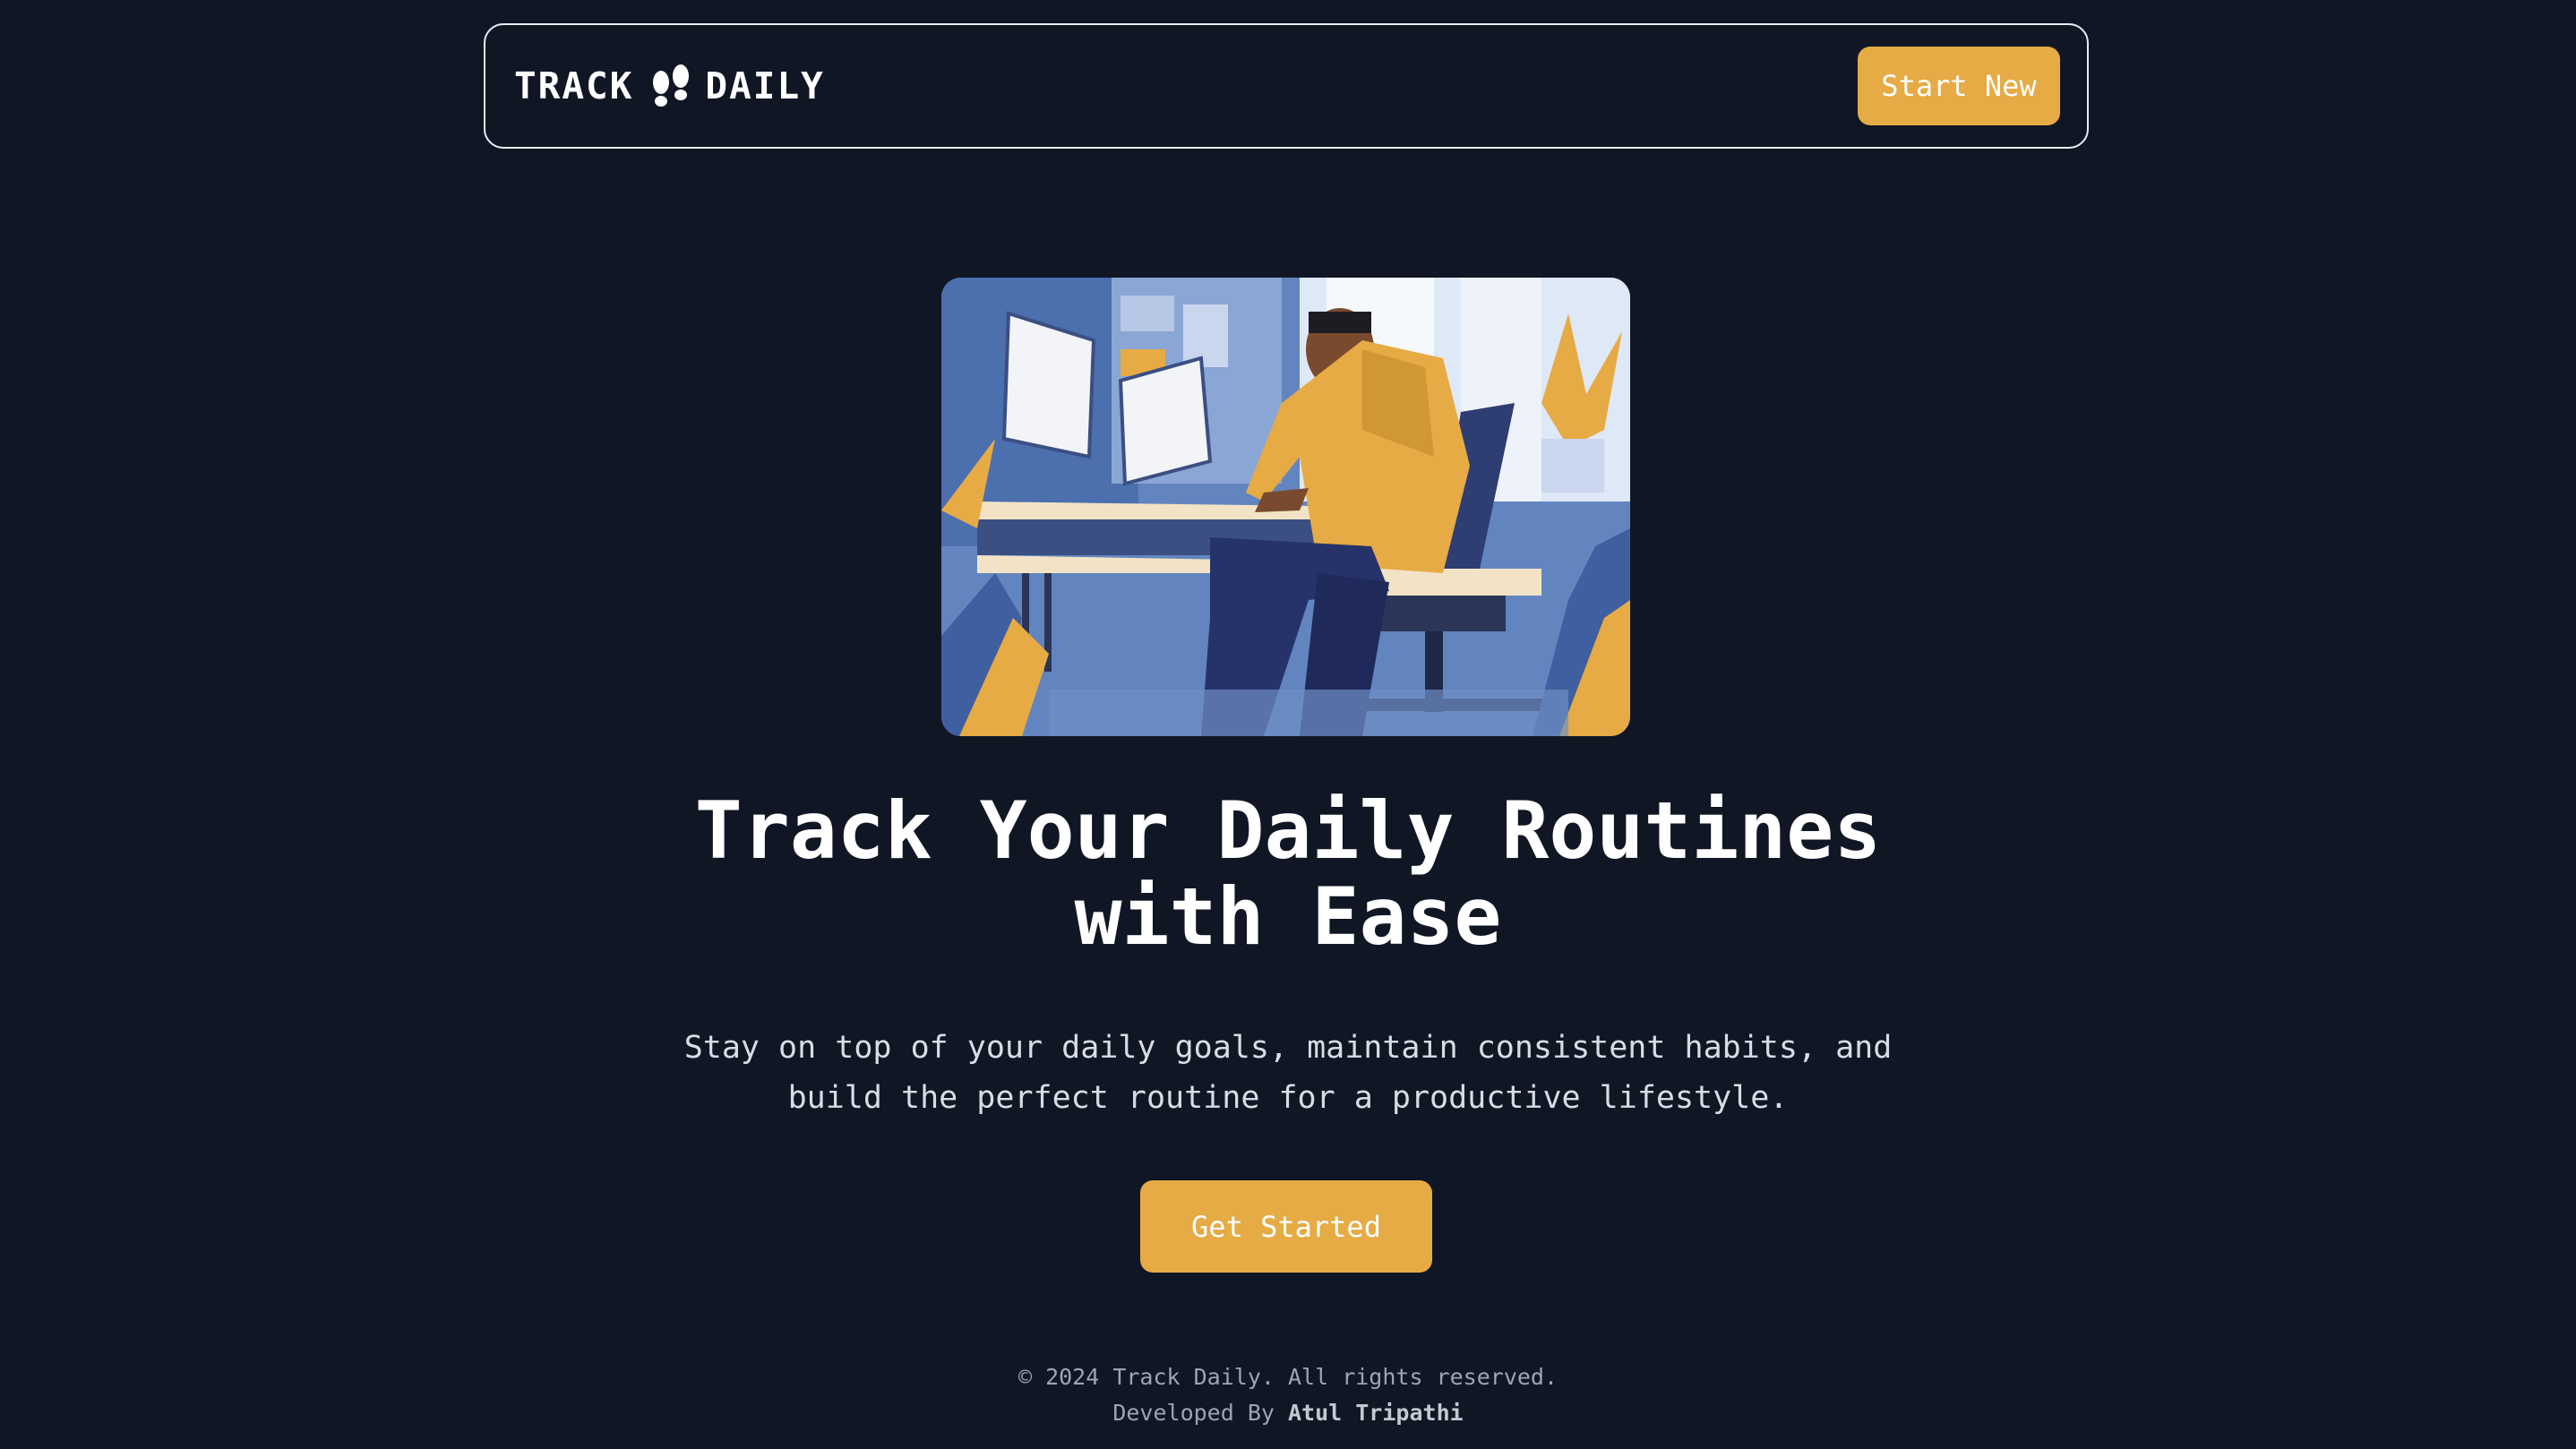 This screenshot has width=2576, height=1449. What do you see at coordinates (765, 85) in the screenshot?
I see `logo-text-daily: DAILY` at bounding box center [765, 85].